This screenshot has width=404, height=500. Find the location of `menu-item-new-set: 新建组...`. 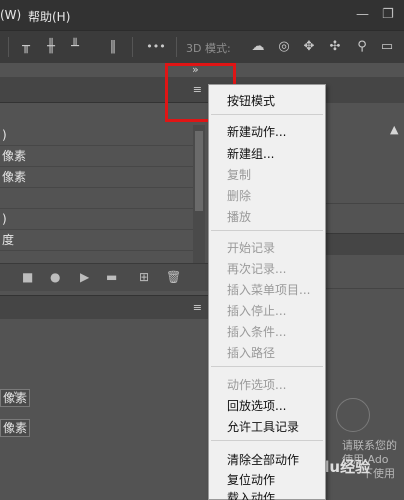

menu-item-new-set: 新建组... is located at coordinates (250, 153).